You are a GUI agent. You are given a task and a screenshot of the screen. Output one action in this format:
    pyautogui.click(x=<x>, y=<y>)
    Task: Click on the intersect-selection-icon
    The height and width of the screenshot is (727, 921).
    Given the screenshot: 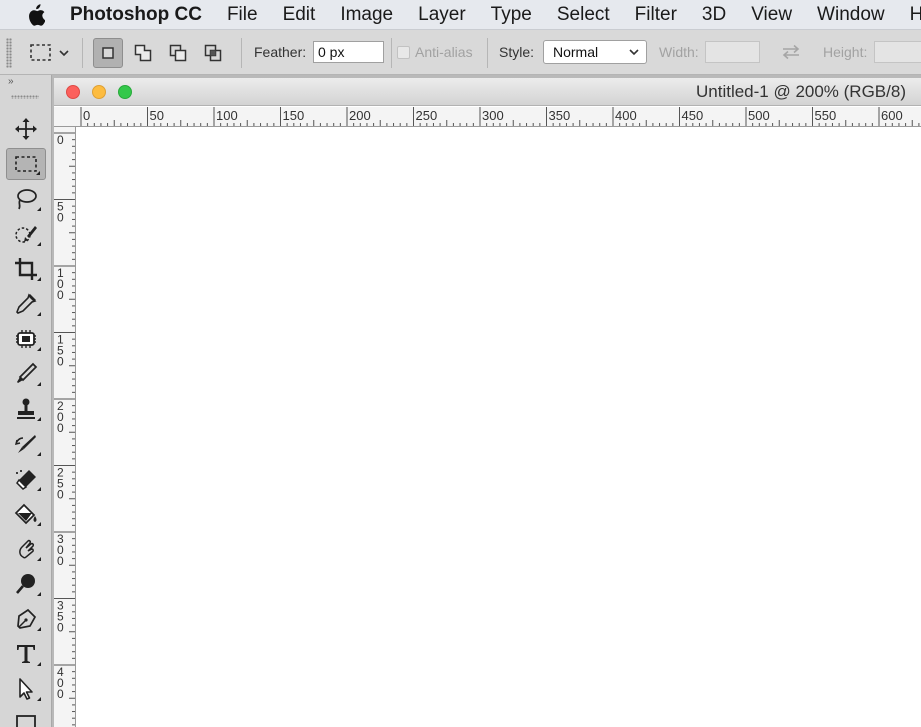 What is the action you would take?
    pyautogui.click(x=213, y=53)
    